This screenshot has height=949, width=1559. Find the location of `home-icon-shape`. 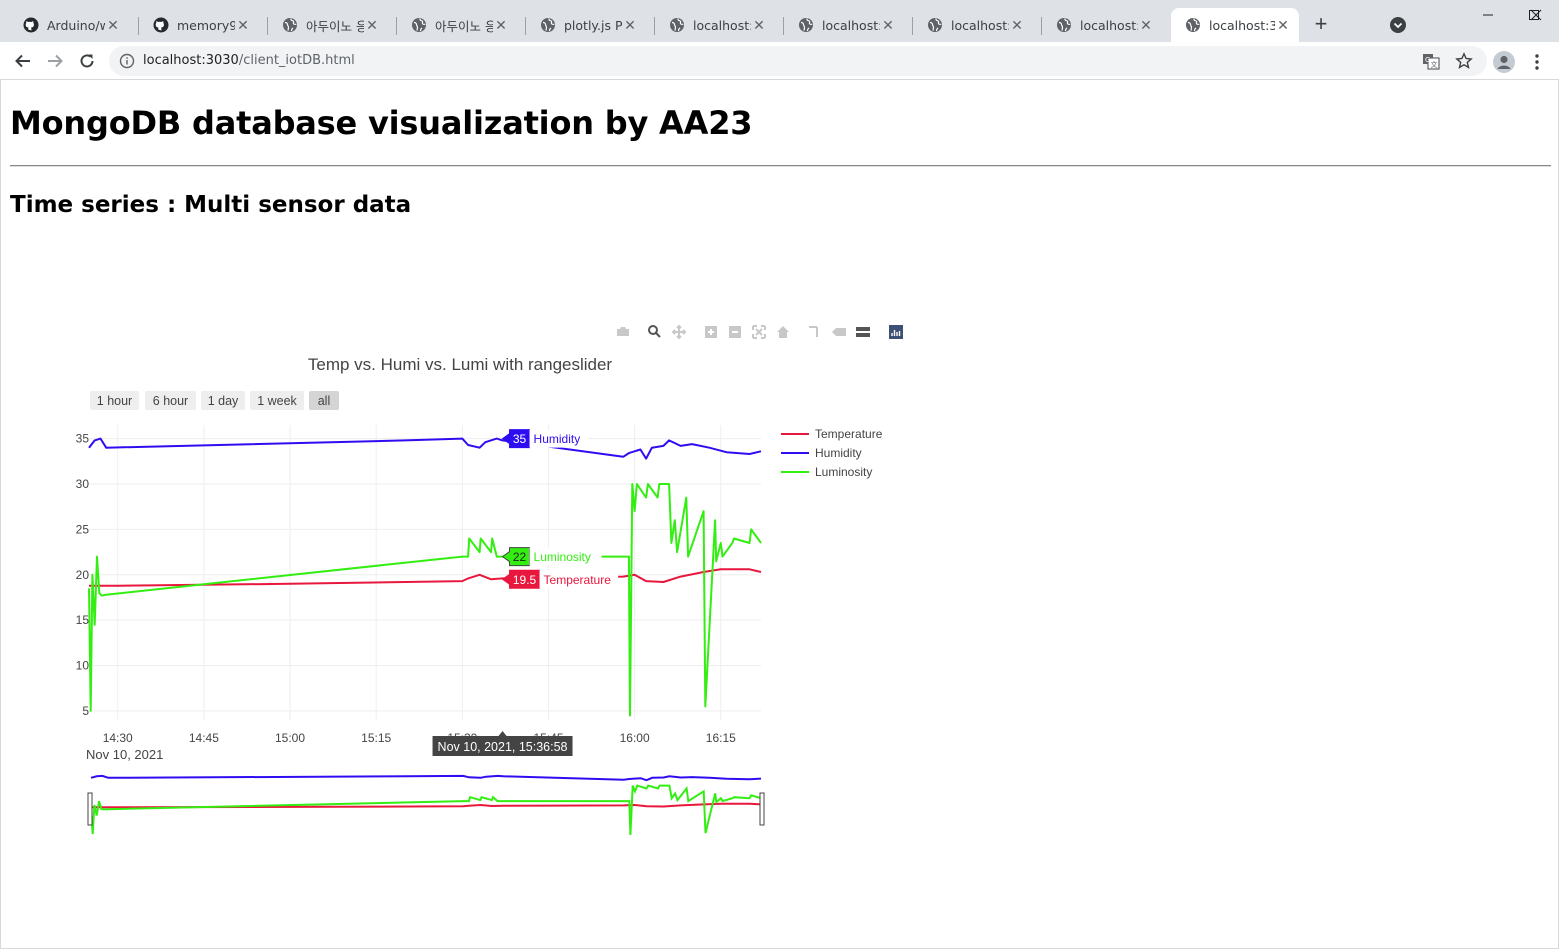

home-icon-shape is located at coordinates (783, 332).